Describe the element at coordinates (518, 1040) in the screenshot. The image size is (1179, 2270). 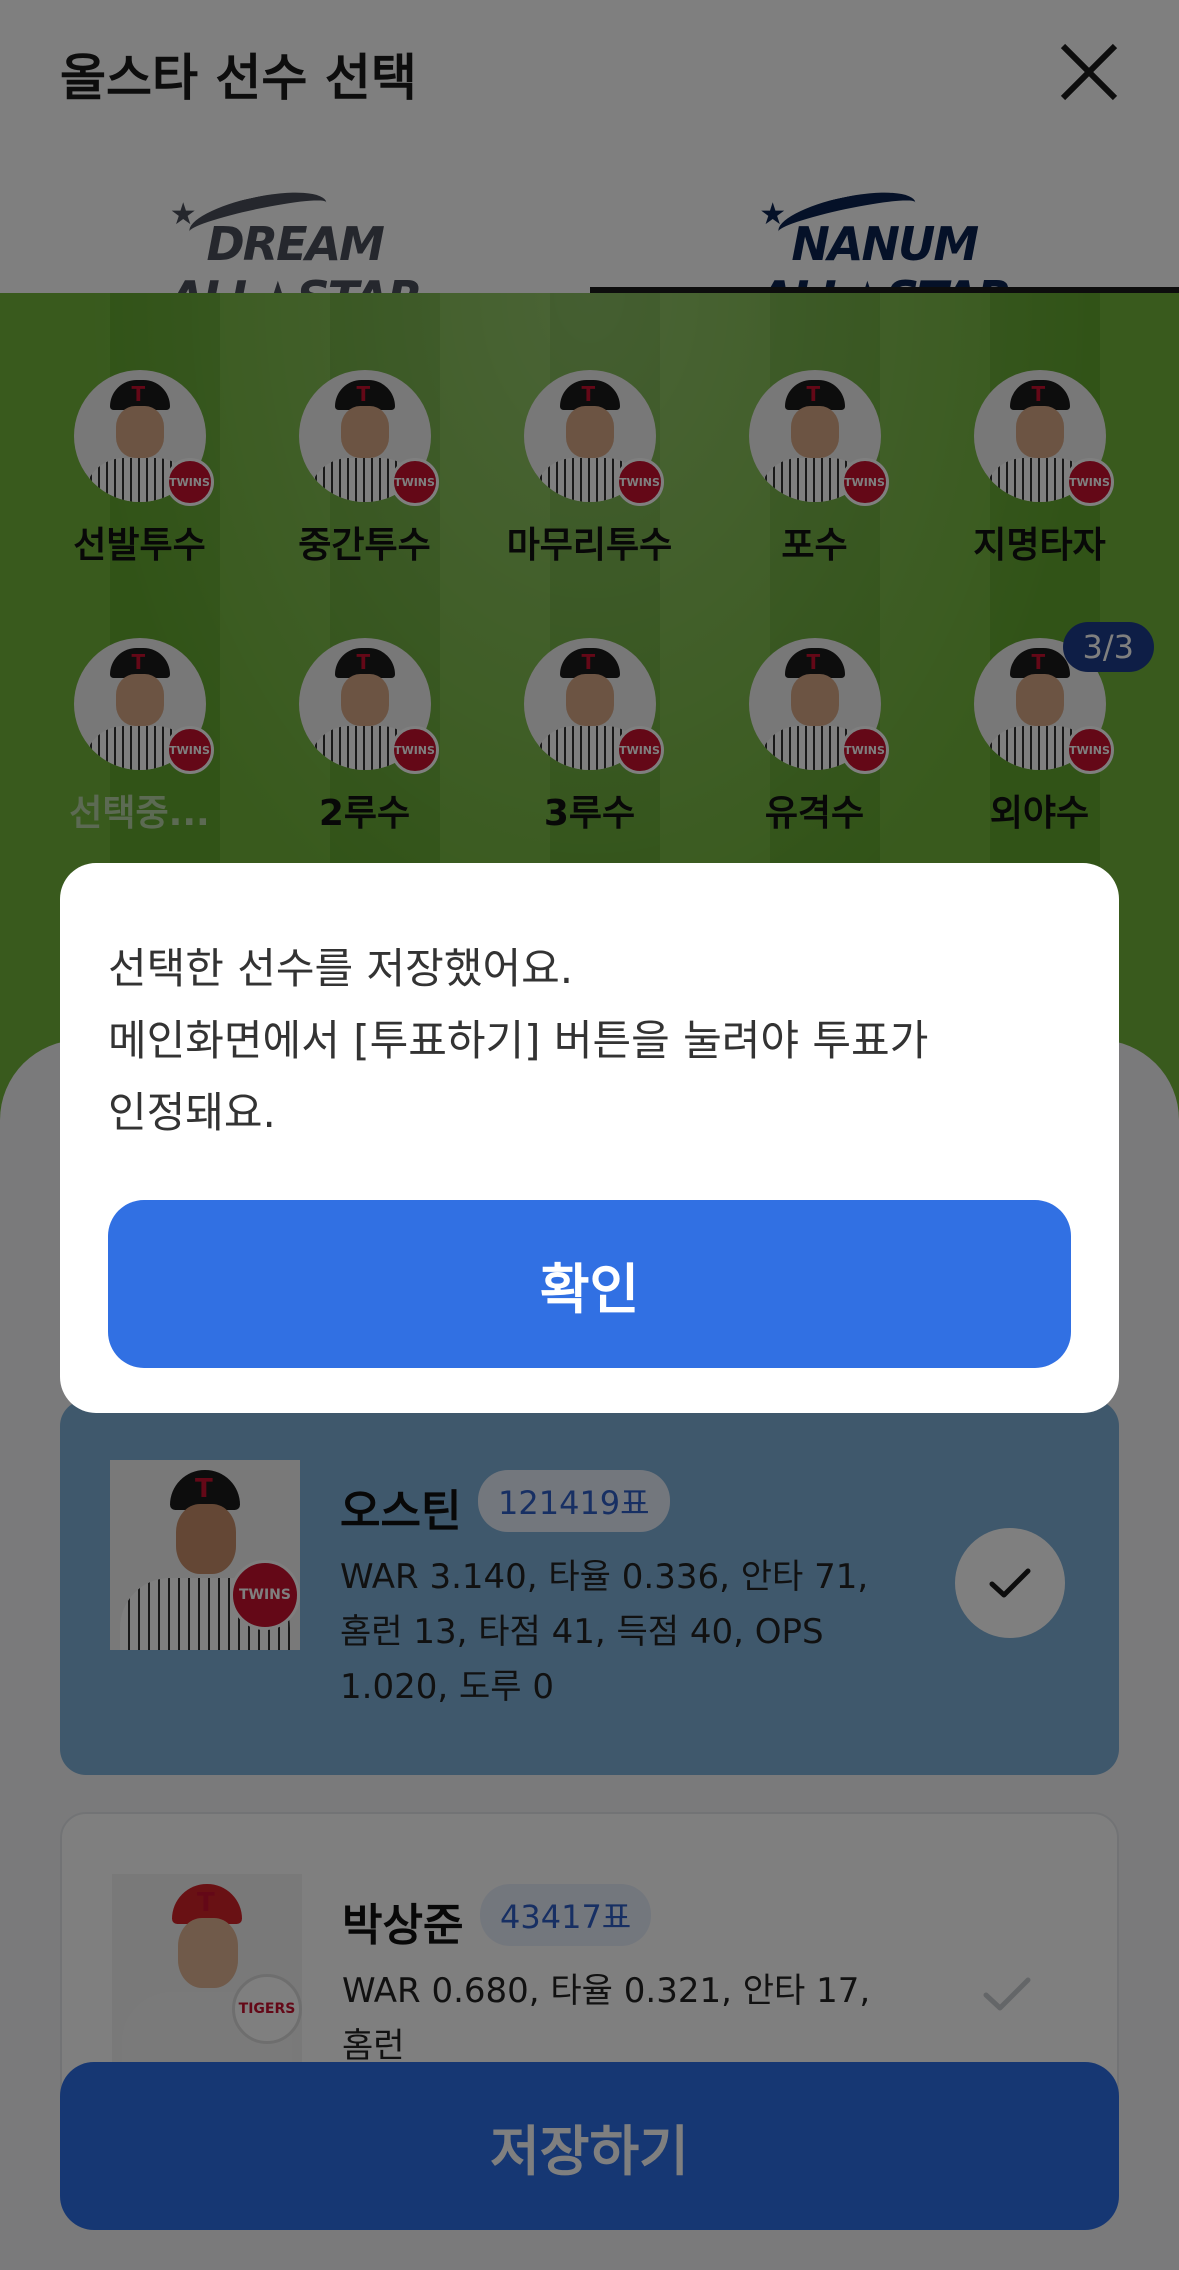
I see `dialog-message-line: 메인화면에서 [투표하기] 버튼을 눌려야 투표가` at that location.